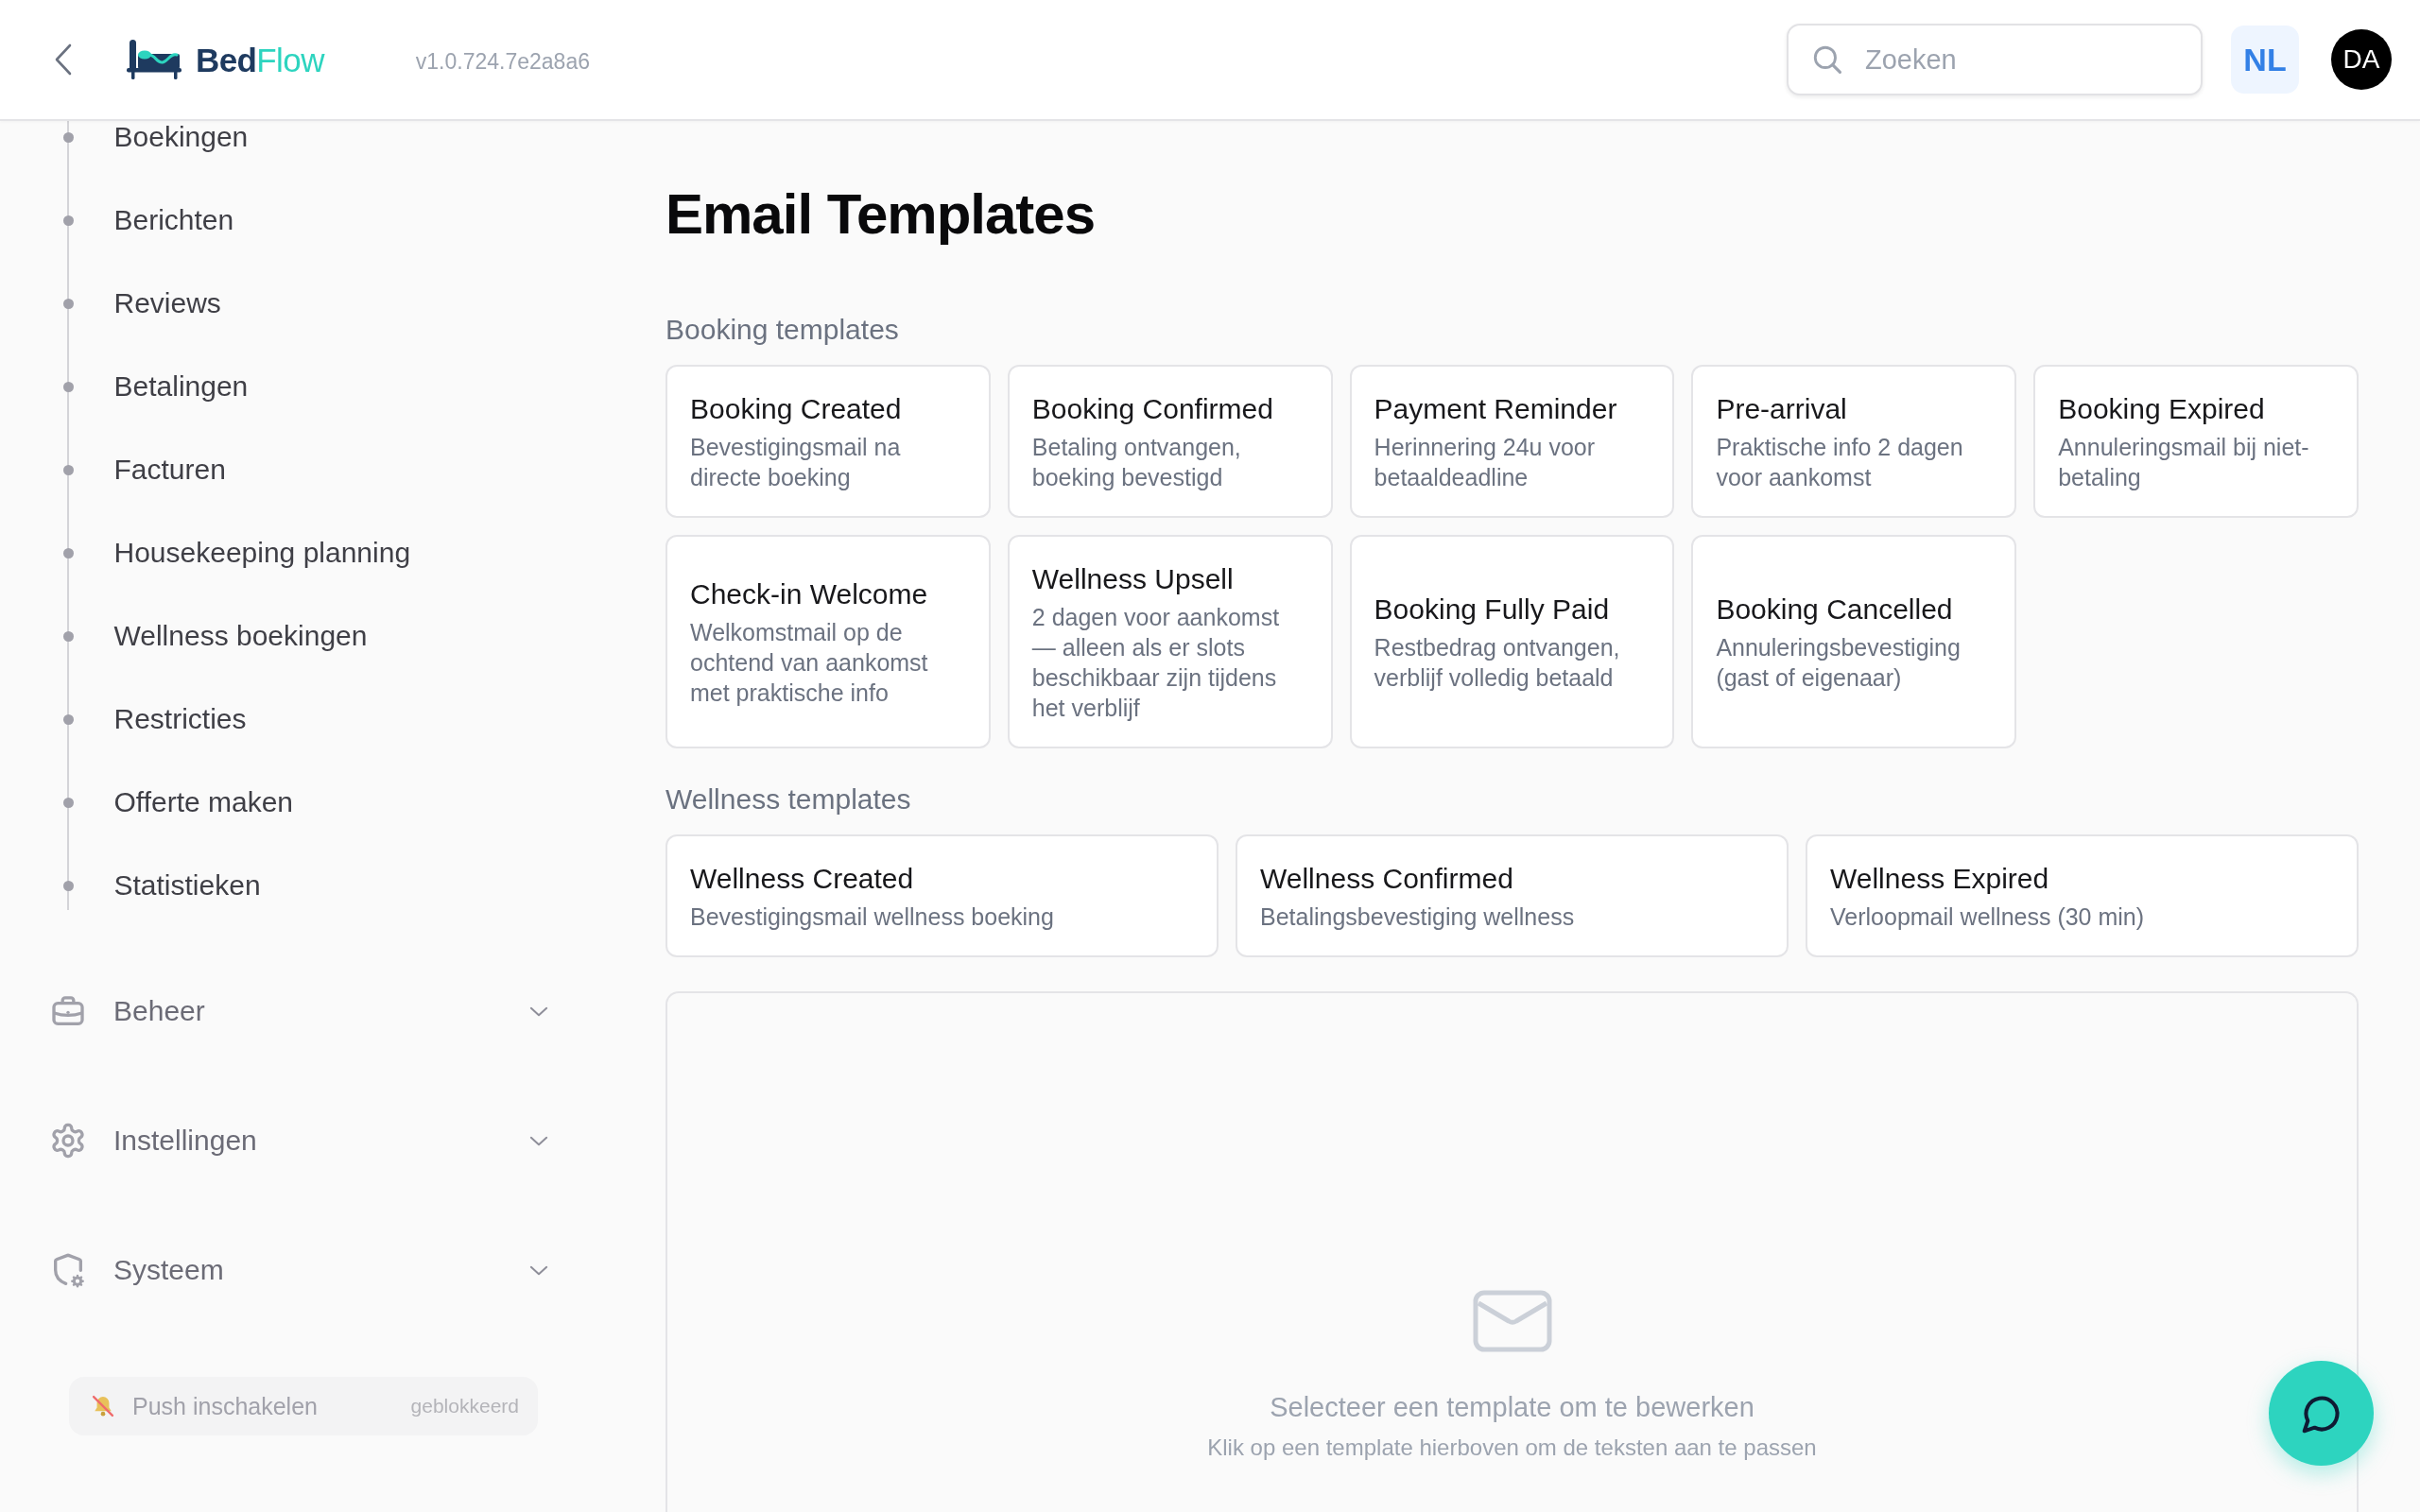 This screenshot has width=2420, height=1512. What do you see at coordinates (1496, 409) in the screenshot?
I see `template-title: Payment Reminder` at bounding box center [1496, 409].